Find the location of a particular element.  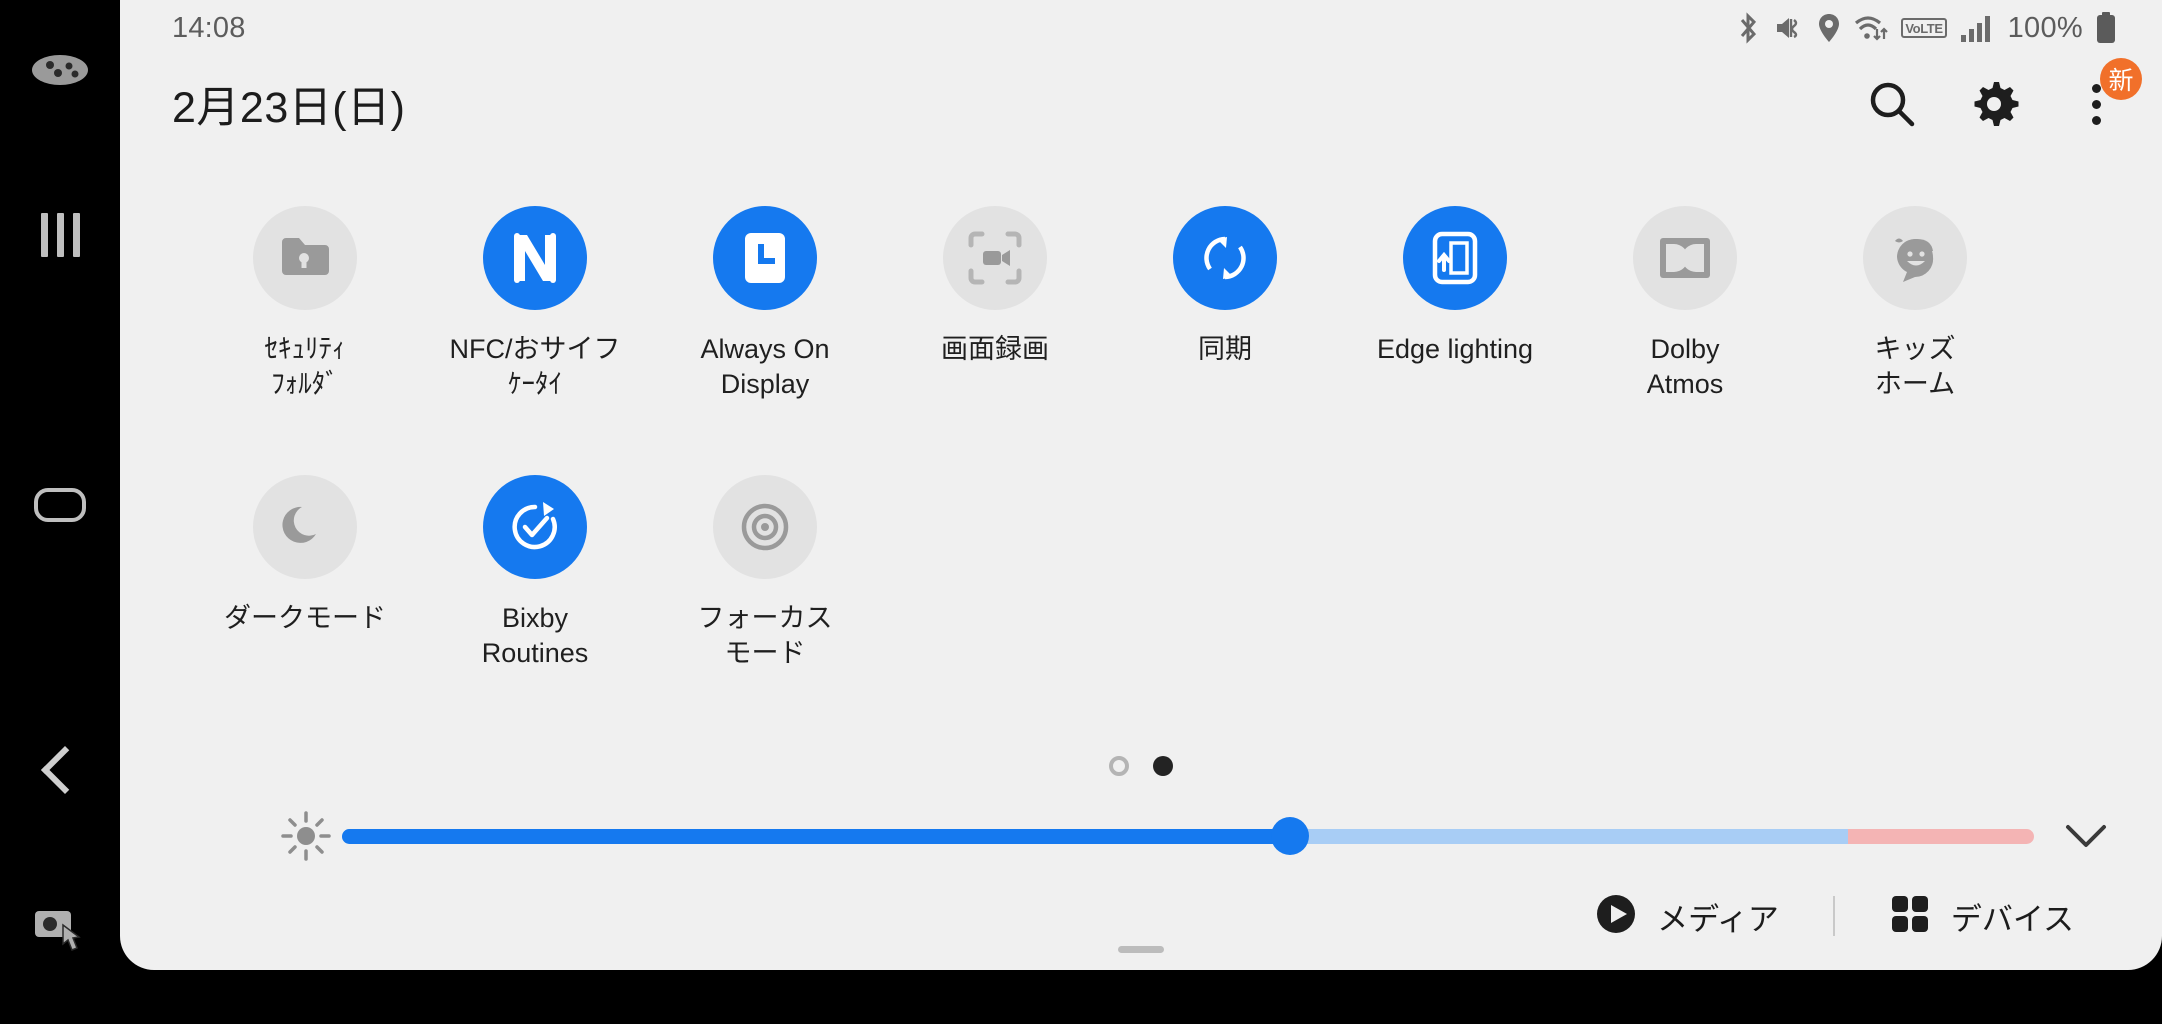

status-icons: VoLTE 100% is located at coordinates (1925, 28).